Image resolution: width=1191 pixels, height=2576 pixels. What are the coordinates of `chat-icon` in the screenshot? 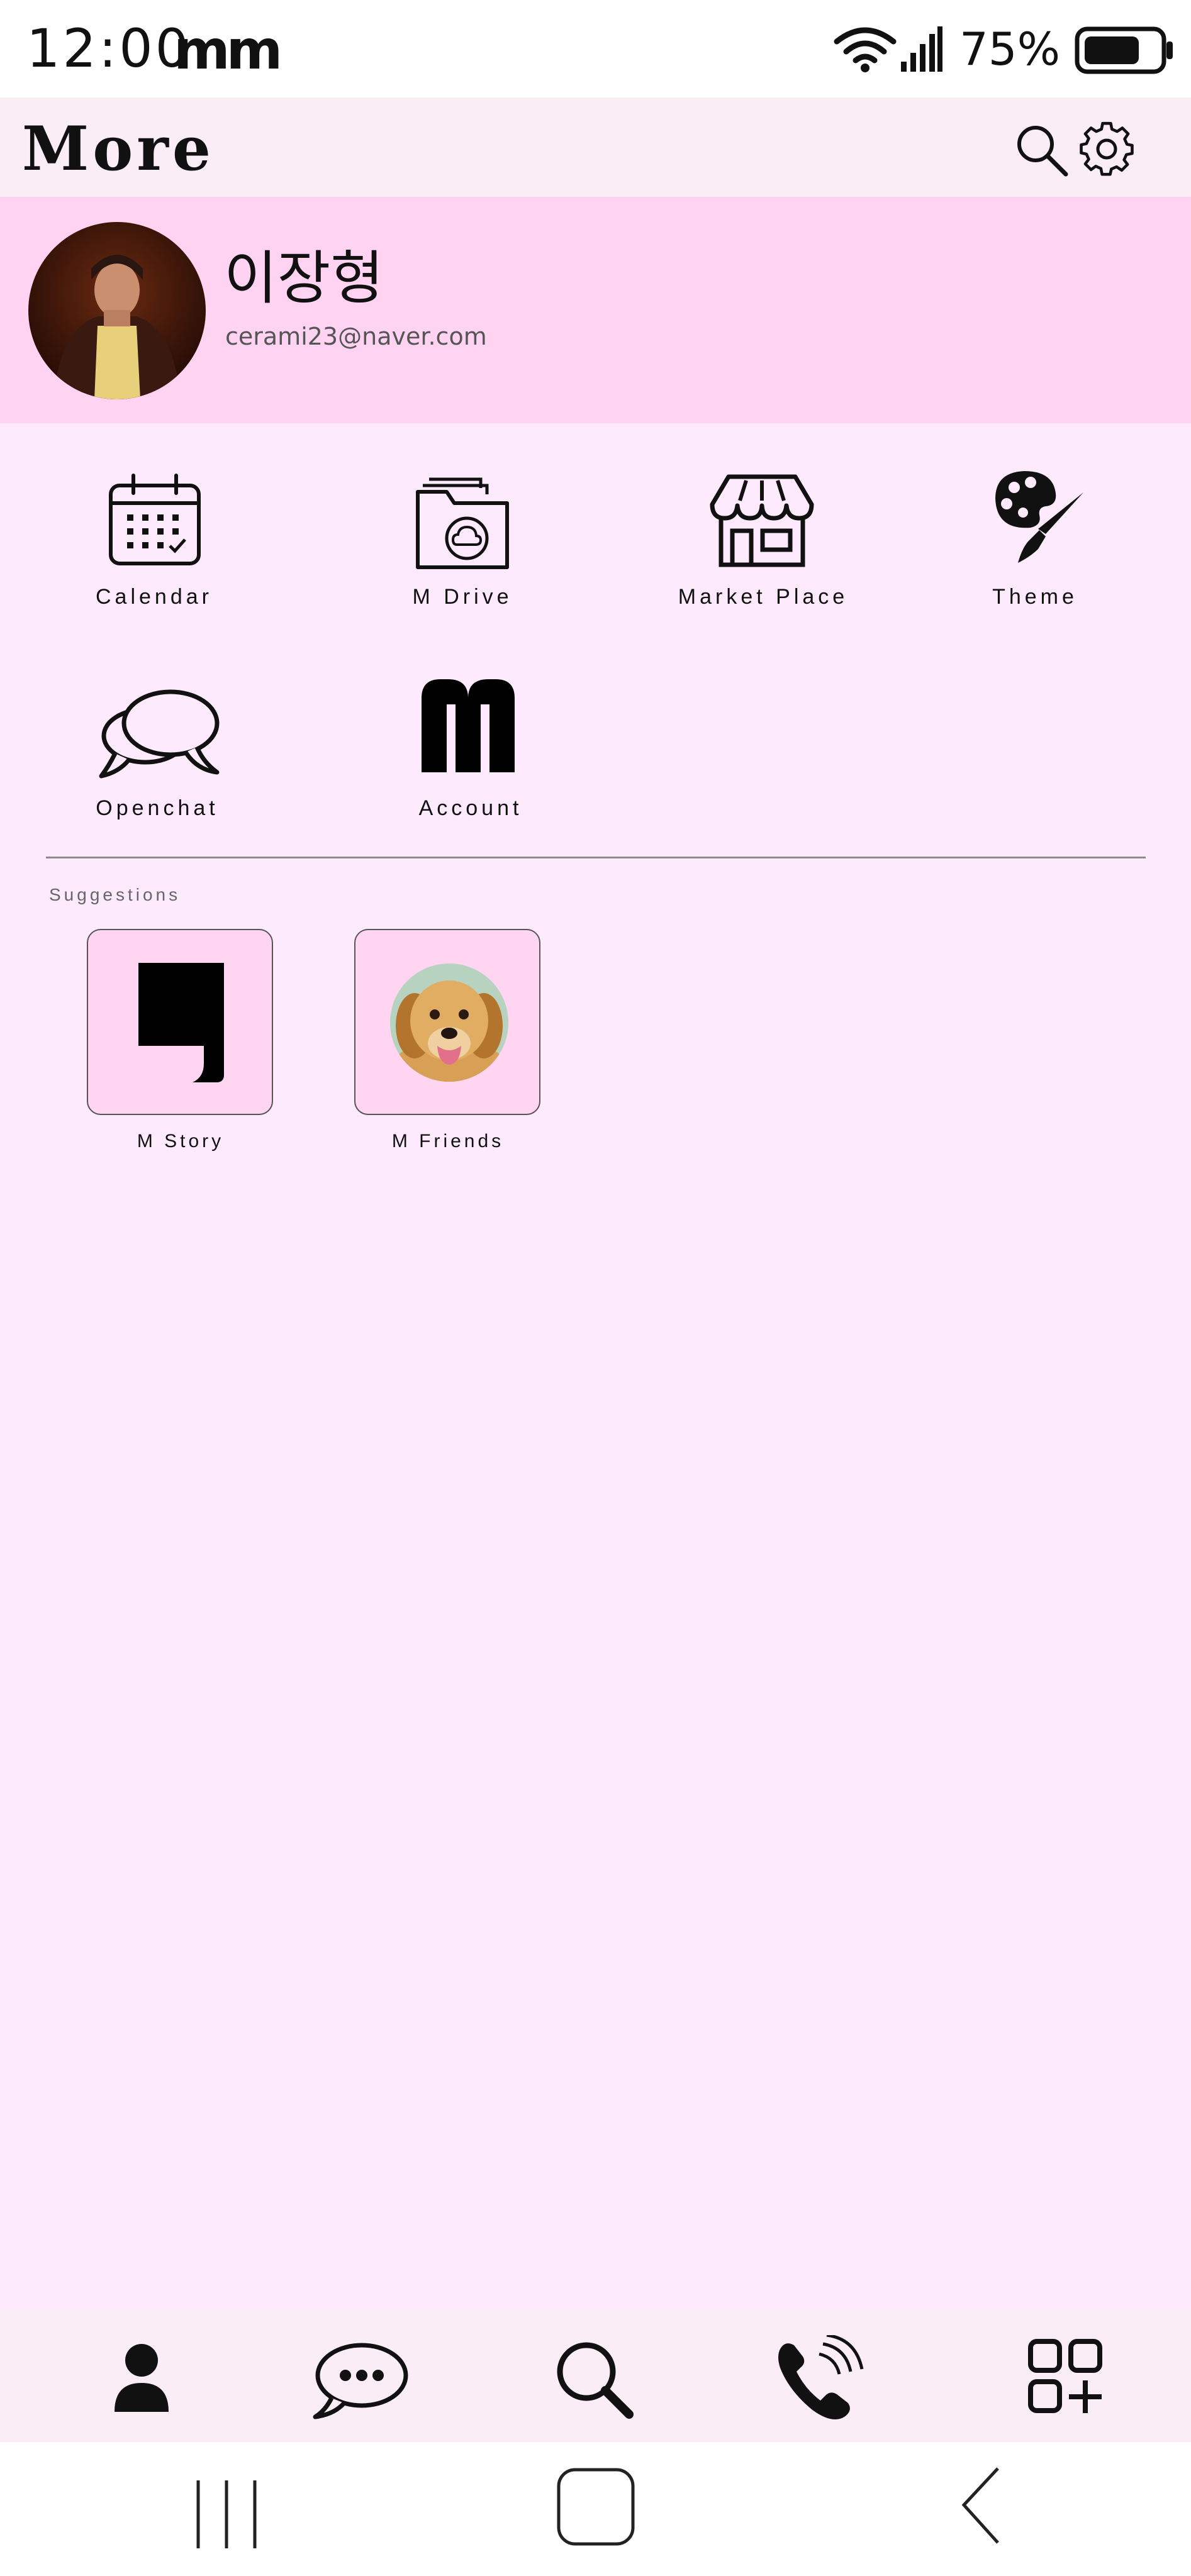 It's located at (360, 2379).